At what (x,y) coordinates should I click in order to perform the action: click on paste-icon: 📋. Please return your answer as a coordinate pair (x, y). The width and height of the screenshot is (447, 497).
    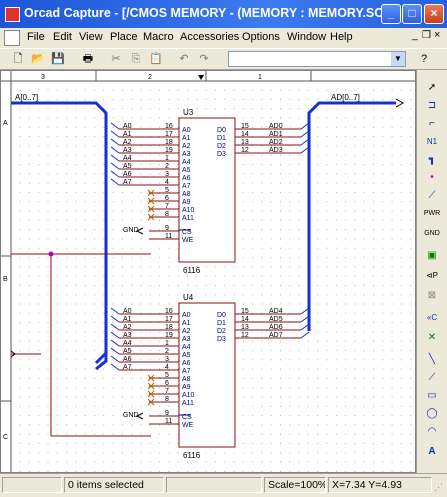
    Looking at the image, I should click on (156, 59).